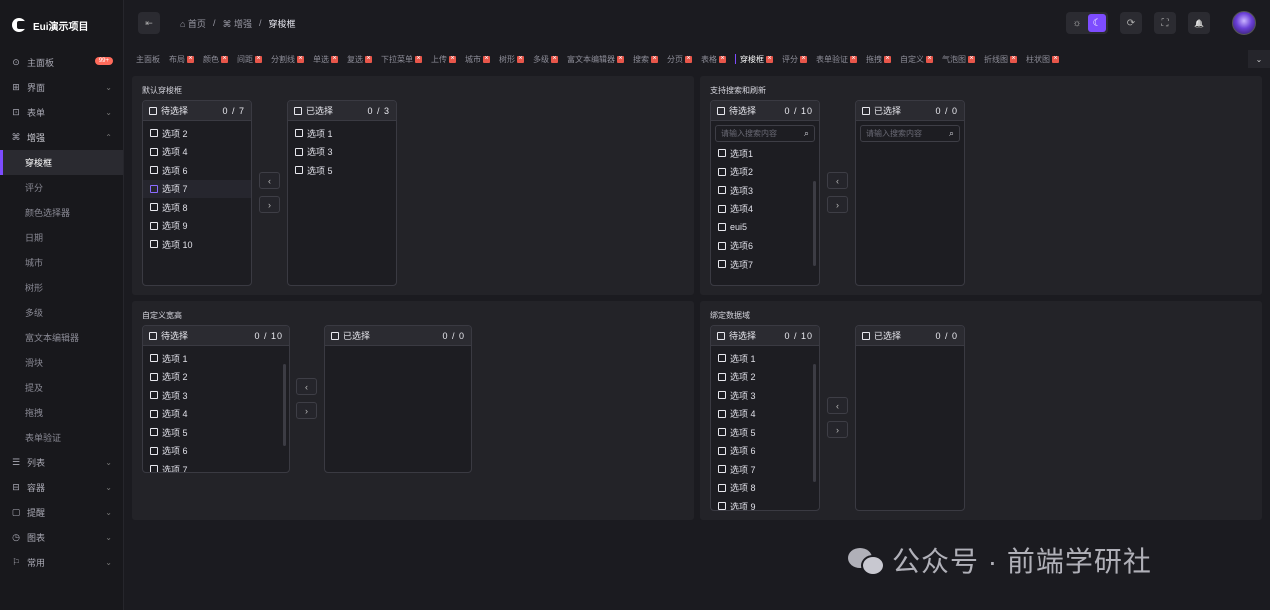 Image resolution: width=1270 pixels, height=610 pixels. Describe the element at coordinates (325, 59) in the screenshot. I see `tab-item: 单选` at that location.